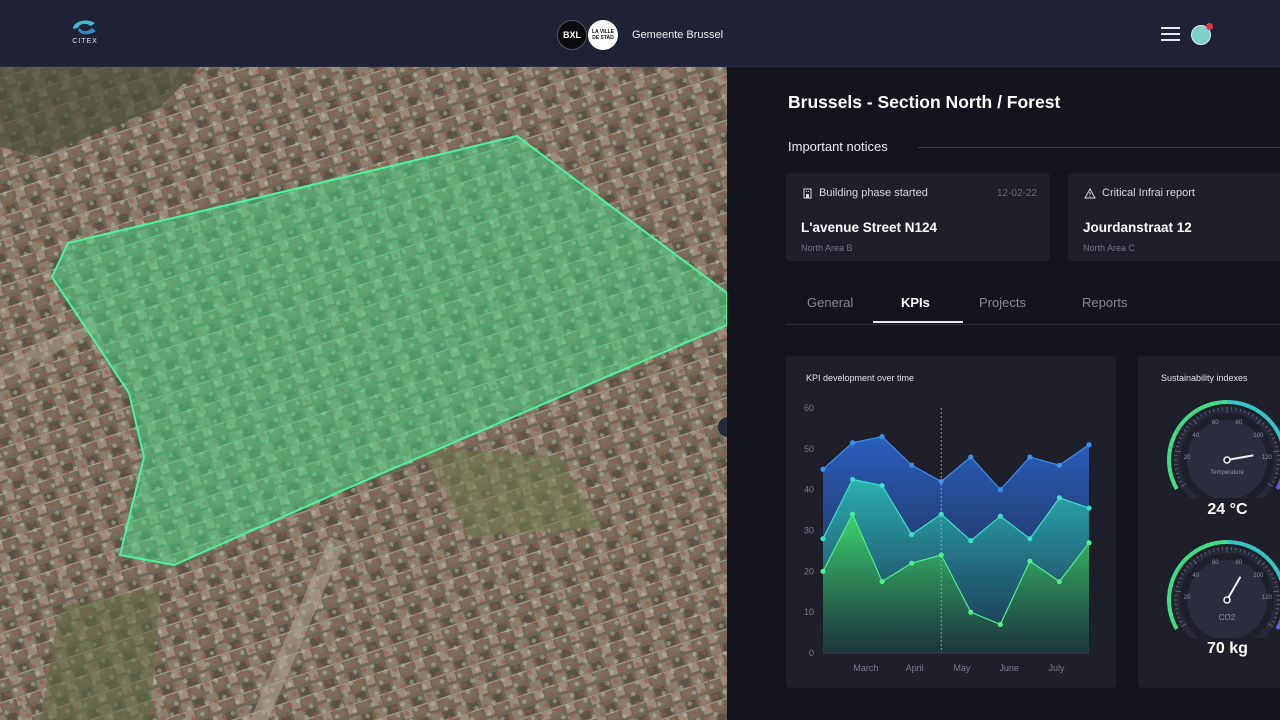 The height and width of the screenshot is (720, 1280). I want to click on notice-street: L'avenue Street N124, so click(869, 227).